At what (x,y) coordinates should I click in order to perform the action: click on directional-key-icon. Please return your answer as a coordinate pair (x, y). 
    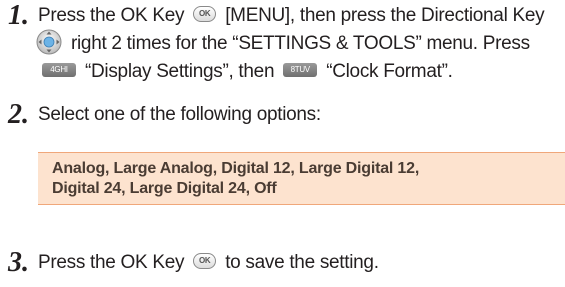
    Looking at the image, I should click on (49, 42).